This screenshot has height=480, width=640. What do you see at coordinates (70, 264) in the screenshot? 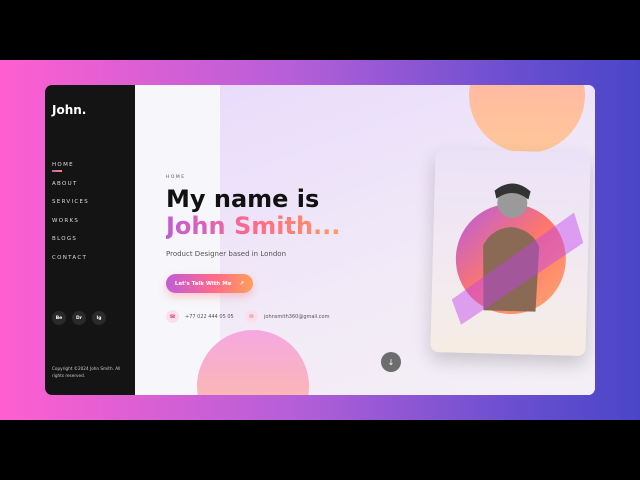
I see `nav-contact: CONTACT` at bounding box center [70, 264].